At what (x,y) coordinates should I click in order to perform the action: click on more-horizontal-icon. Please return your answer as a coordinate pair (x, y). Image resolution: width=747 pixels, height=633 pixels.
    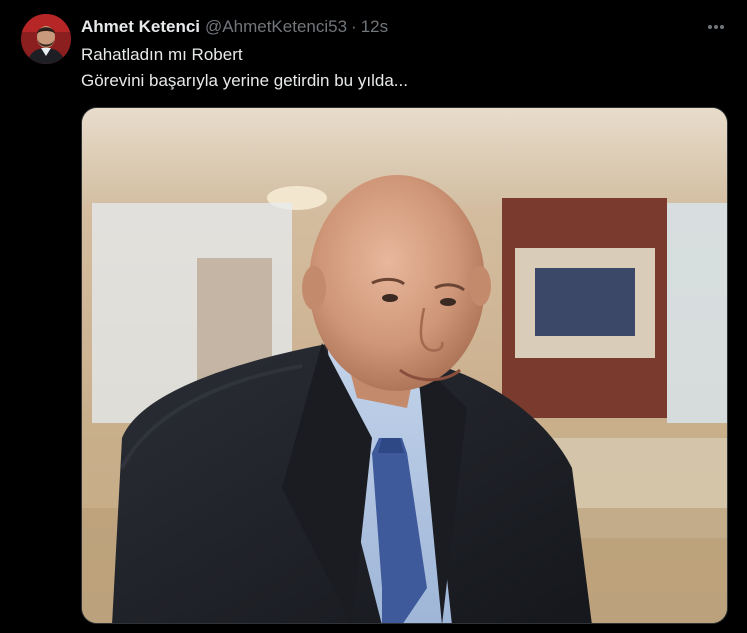
    Looking at the image, I should click on (716, 27).